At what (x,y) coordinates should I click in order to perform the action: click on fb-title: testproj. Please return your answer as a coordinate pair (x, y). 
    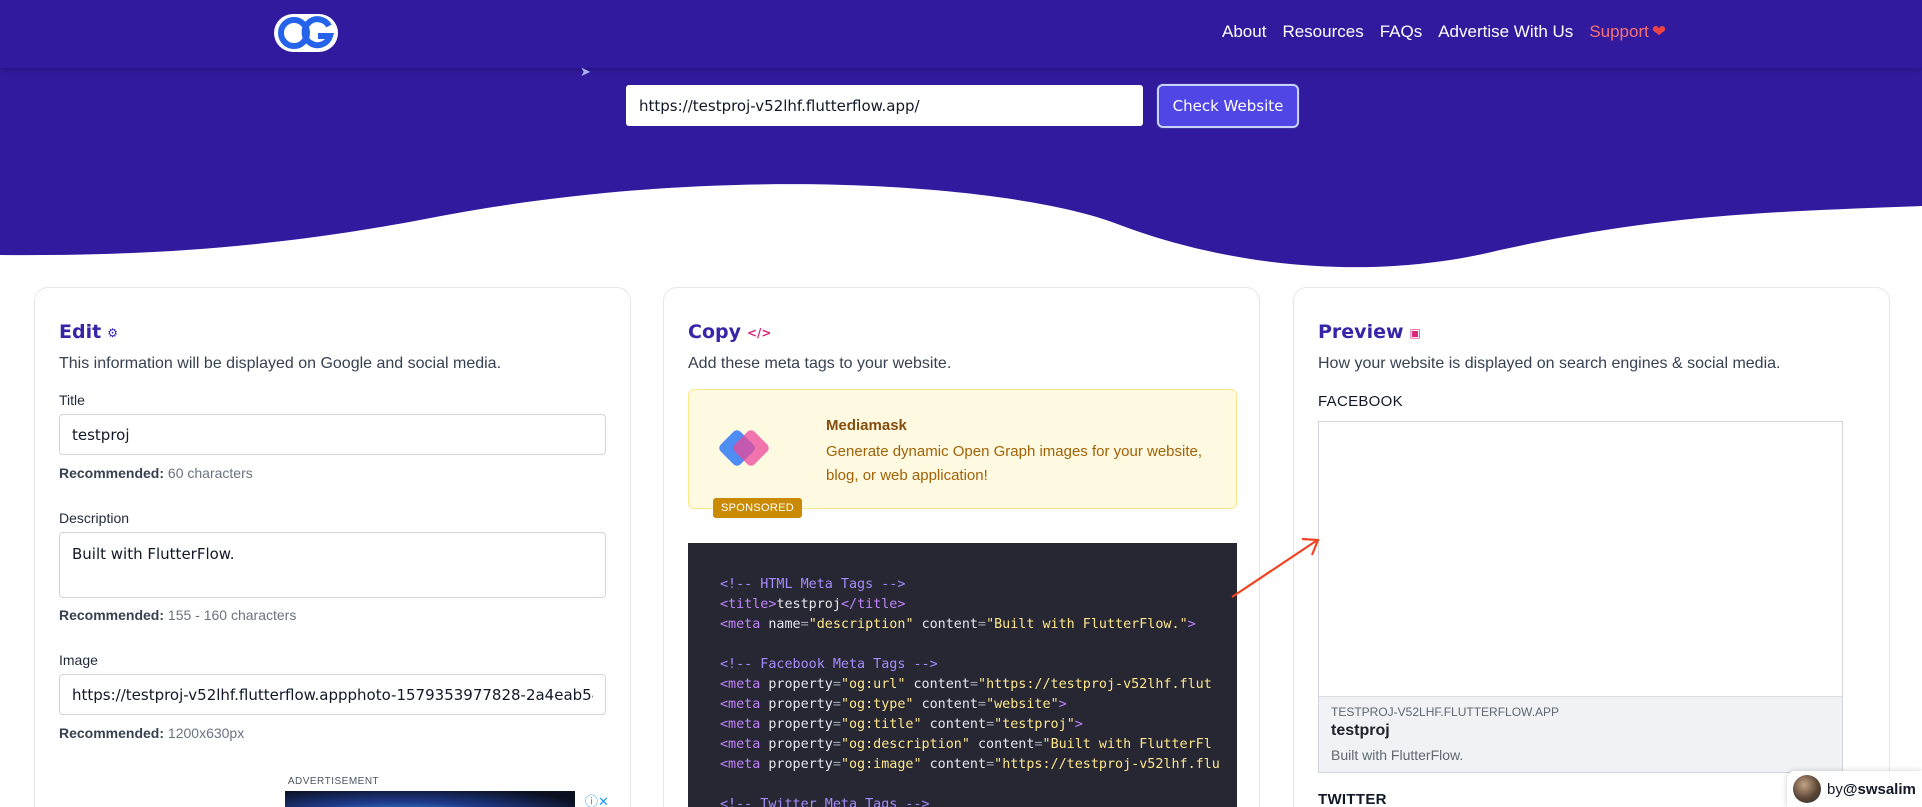
    Looking at the image, I should click on (1360, 730).